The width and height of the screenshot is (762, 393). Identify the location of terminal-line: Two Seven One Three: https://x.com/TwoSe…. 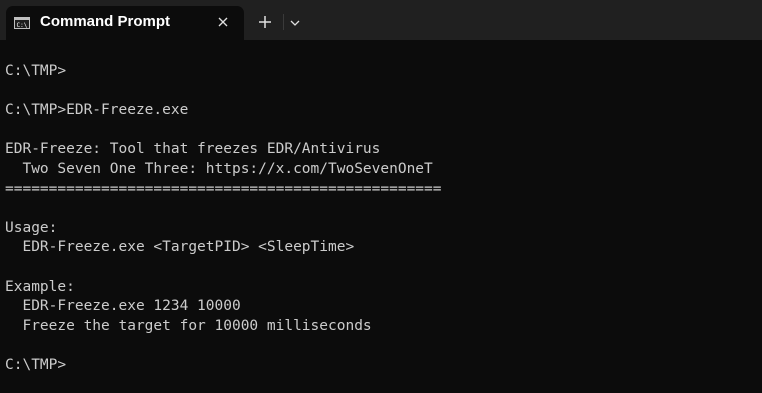
(219, 168).